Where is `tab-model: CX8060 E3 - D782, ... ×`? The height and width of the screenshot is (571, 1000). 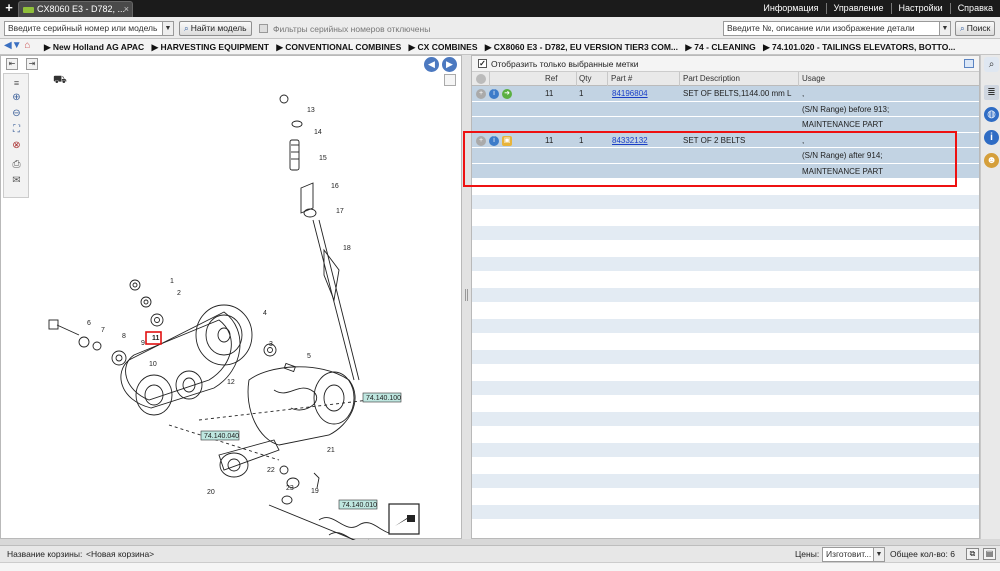
tab-model: CX8060 E3 - D782, ... × is located at coordinates (75, 9).